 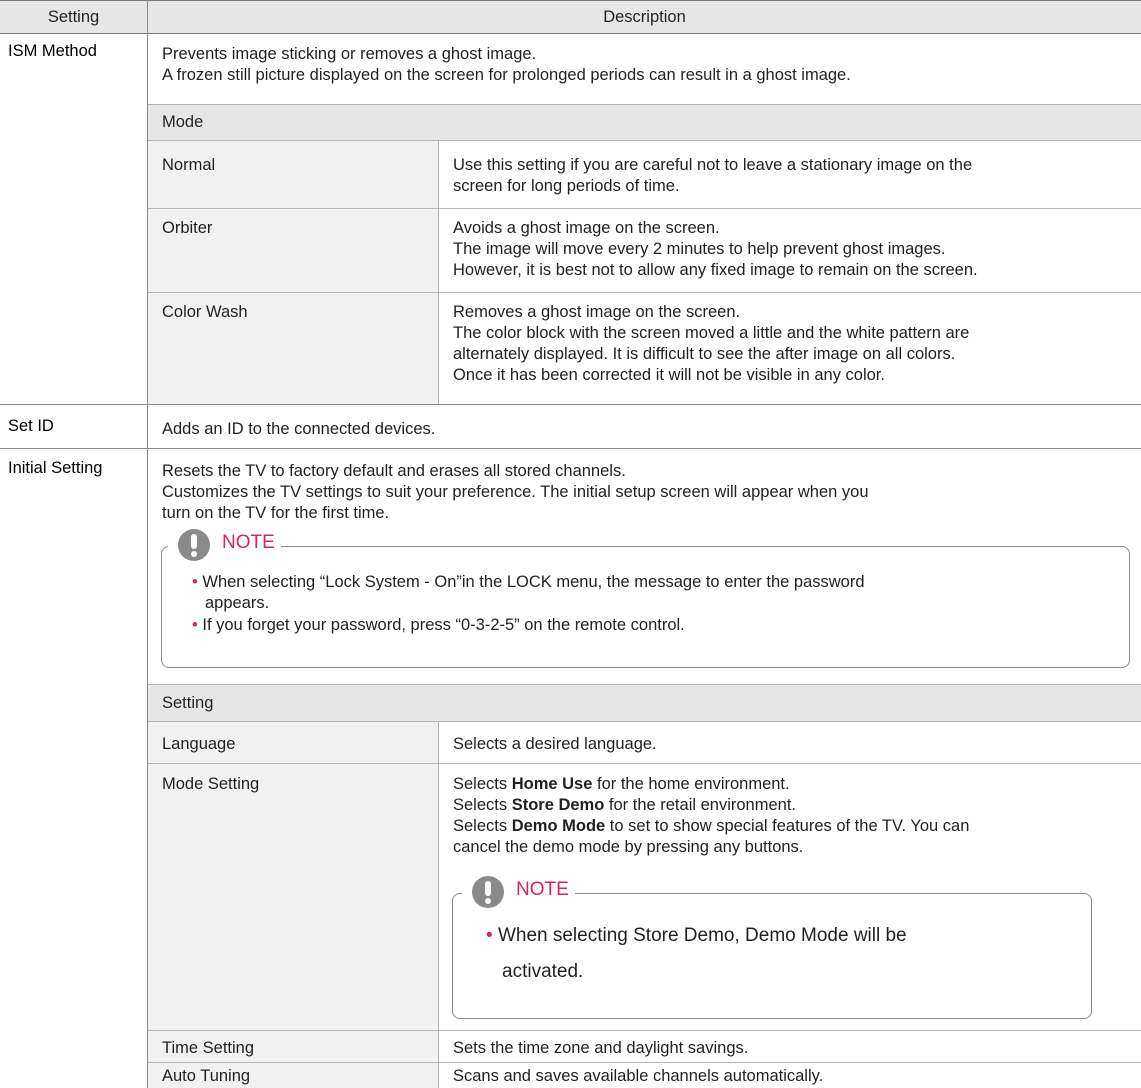 I want to click on setting-divider, so click(x=438, y=905).